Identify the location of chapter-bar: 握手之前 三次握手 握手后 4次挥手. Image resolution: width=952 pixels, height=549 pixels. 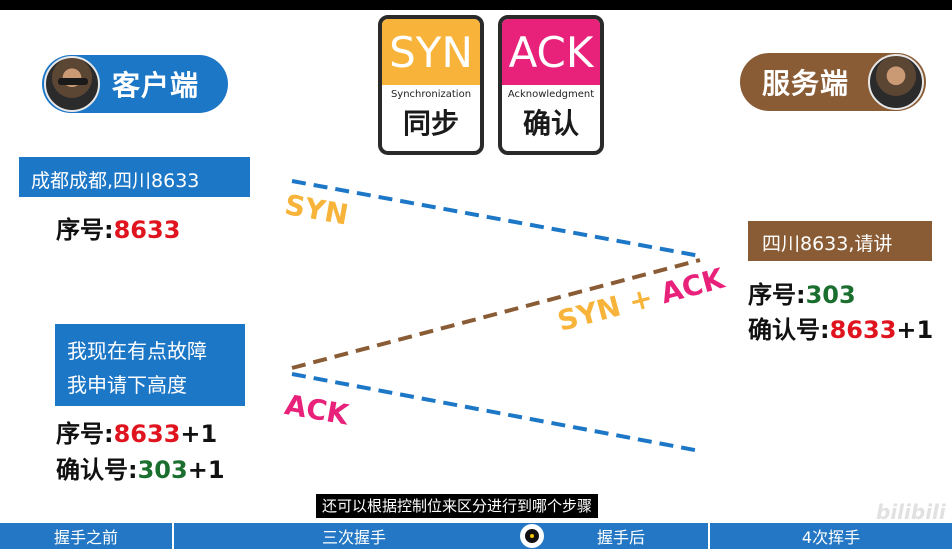
(476, 536).